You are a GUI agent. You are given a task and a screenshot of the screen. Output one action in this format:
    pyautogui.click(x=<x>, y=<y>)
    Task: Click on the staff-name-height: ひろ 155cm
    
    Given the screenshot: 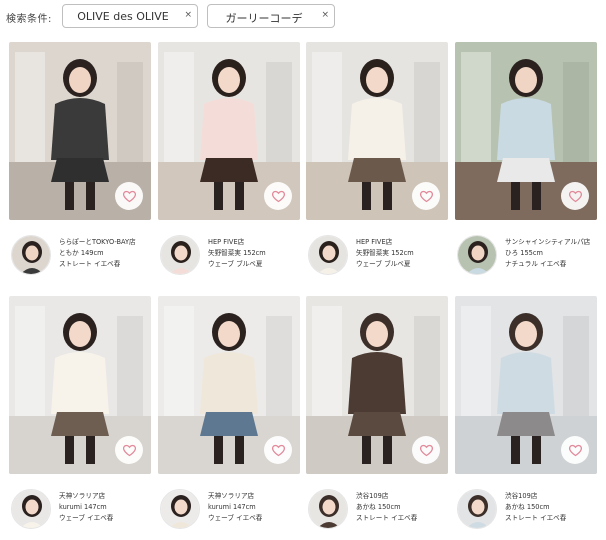 What is the action you would take?
    pyautogui.click(x=524, y=253)
    